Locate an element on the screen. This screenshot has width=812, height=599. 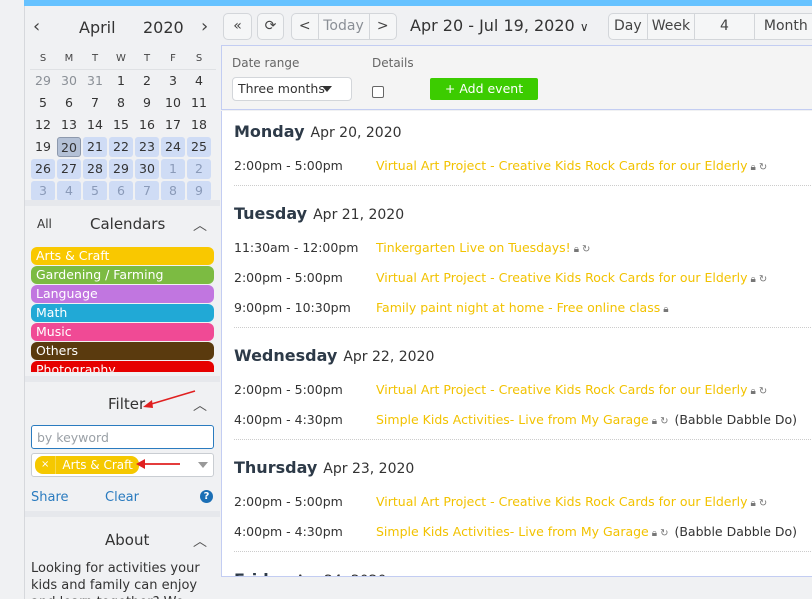
keyword-search-input is located at coordinates (122, 437).